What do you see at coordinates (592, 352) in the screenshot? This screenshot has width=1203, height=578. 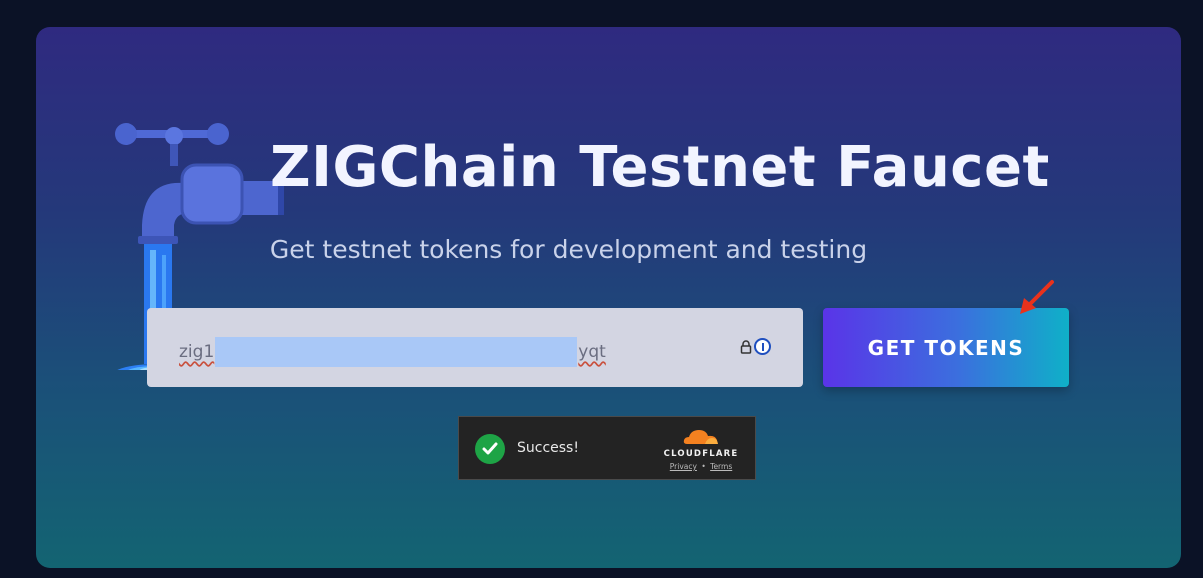 I see `address-suffix: yqt` at bounding box center [592, 352].